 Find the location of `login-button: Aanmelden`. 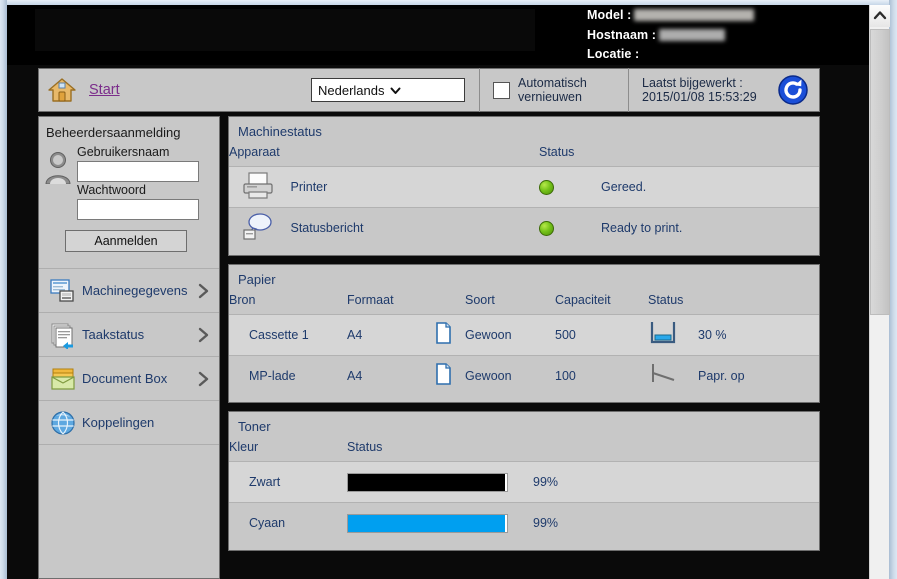

login-button: Aanmelden is located at coordinates (126, 241).